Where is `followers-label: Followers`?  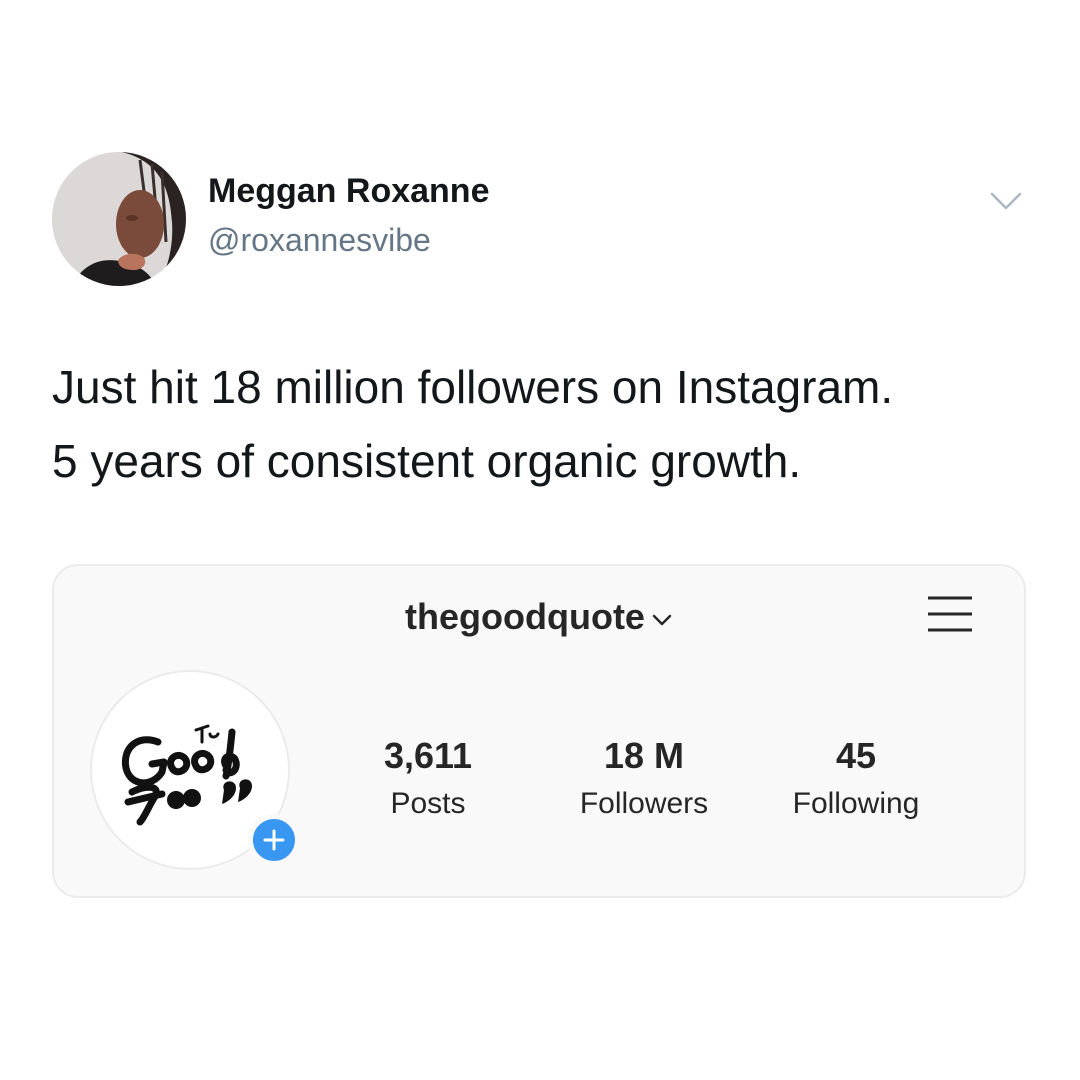 followers-label: Followers is located at coordinates (644, 803).